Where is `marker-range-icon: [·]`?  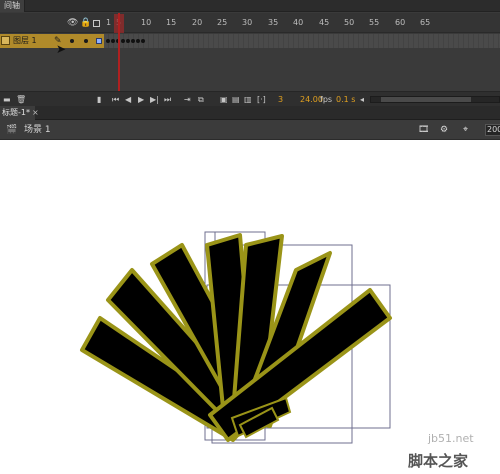
marker-range-icon: [·] is located at coordinates (261, 99).